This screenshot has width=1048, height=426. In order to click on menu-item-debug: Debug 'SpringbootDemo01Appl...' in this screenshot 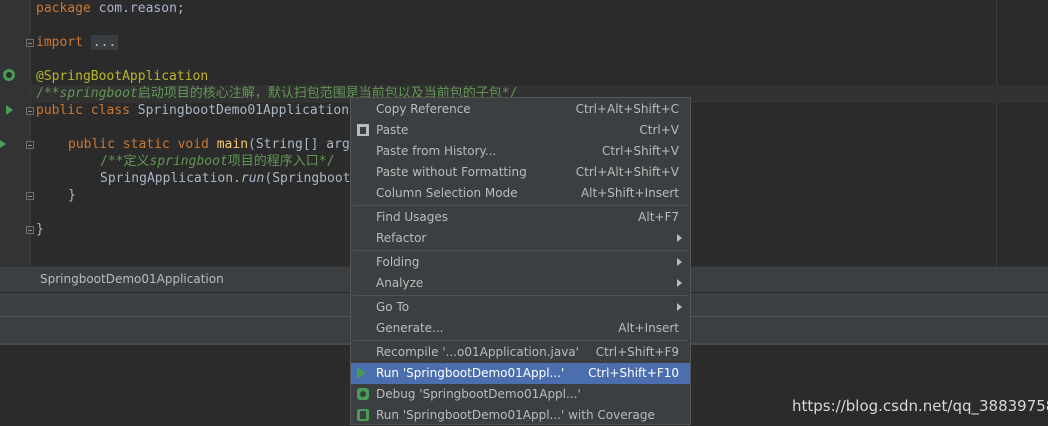, I will do `click(520, 394)`.